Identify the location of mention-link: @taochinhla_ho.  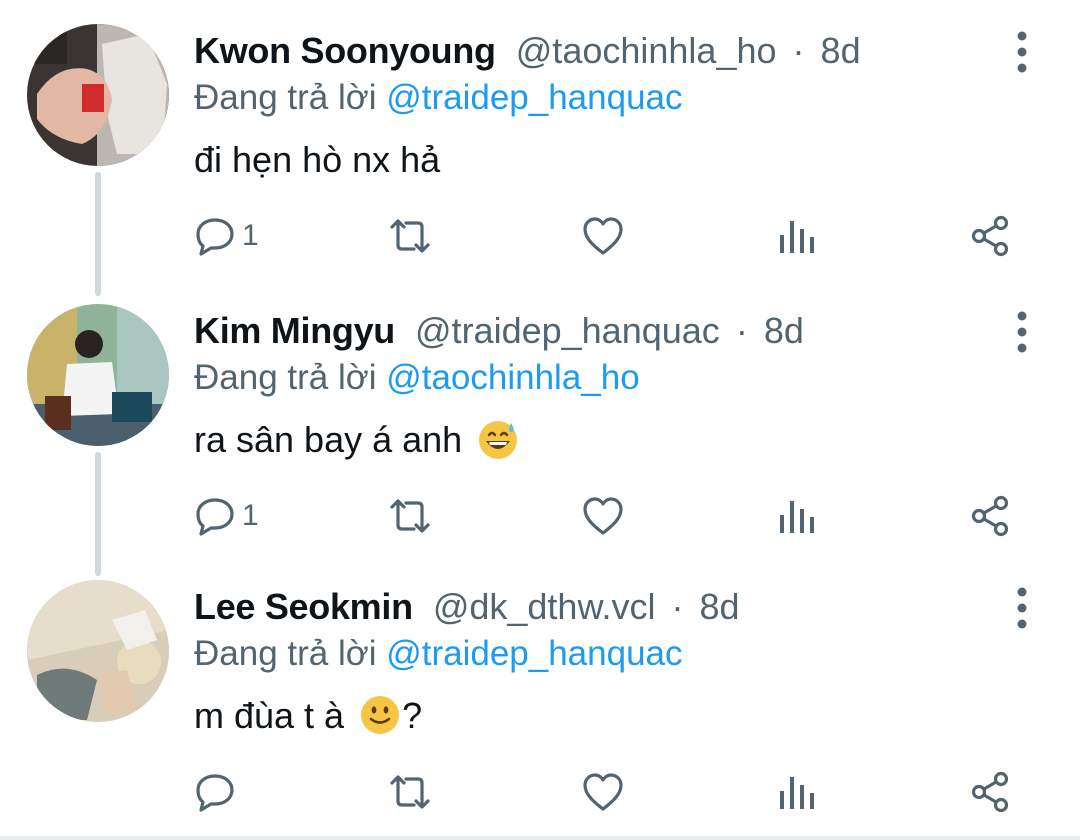
(513, 377).